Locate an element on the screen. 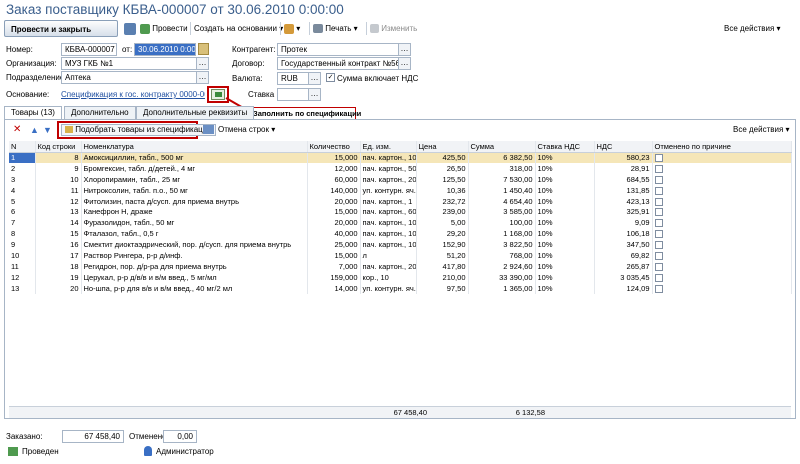 The image size is (800, 464). cell-n: 1 is located at coordinates (22, 157).